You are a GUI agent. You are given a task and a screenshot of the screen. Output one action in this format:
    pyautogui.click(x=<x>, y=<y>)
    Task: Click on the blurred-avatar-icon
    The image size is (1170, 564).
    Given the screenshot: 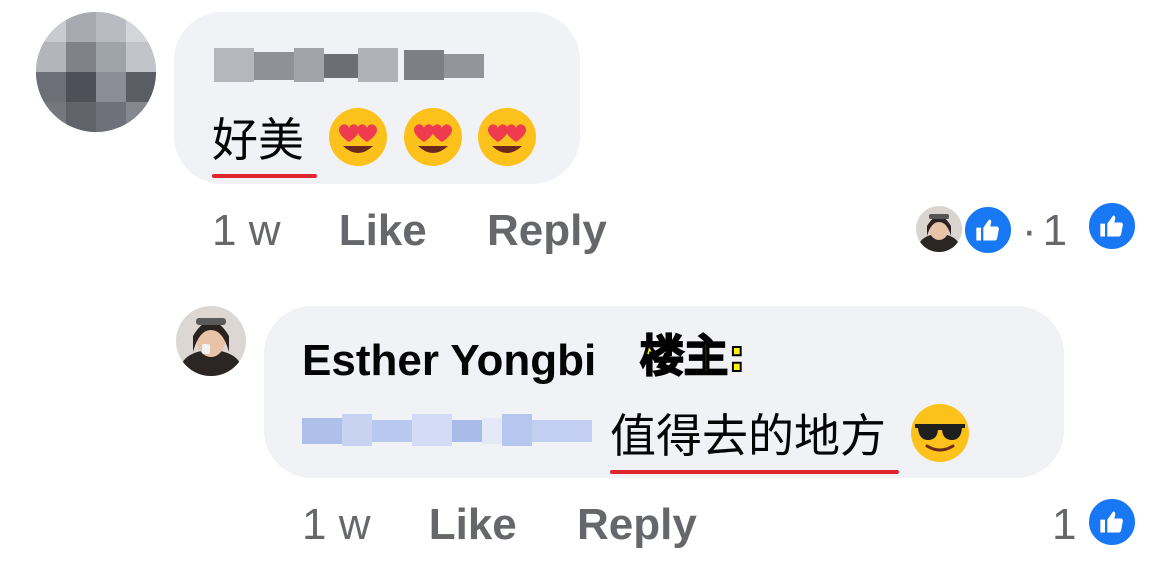 What is the action you would take?
    pyautogui.click(x=96, y=72)
    